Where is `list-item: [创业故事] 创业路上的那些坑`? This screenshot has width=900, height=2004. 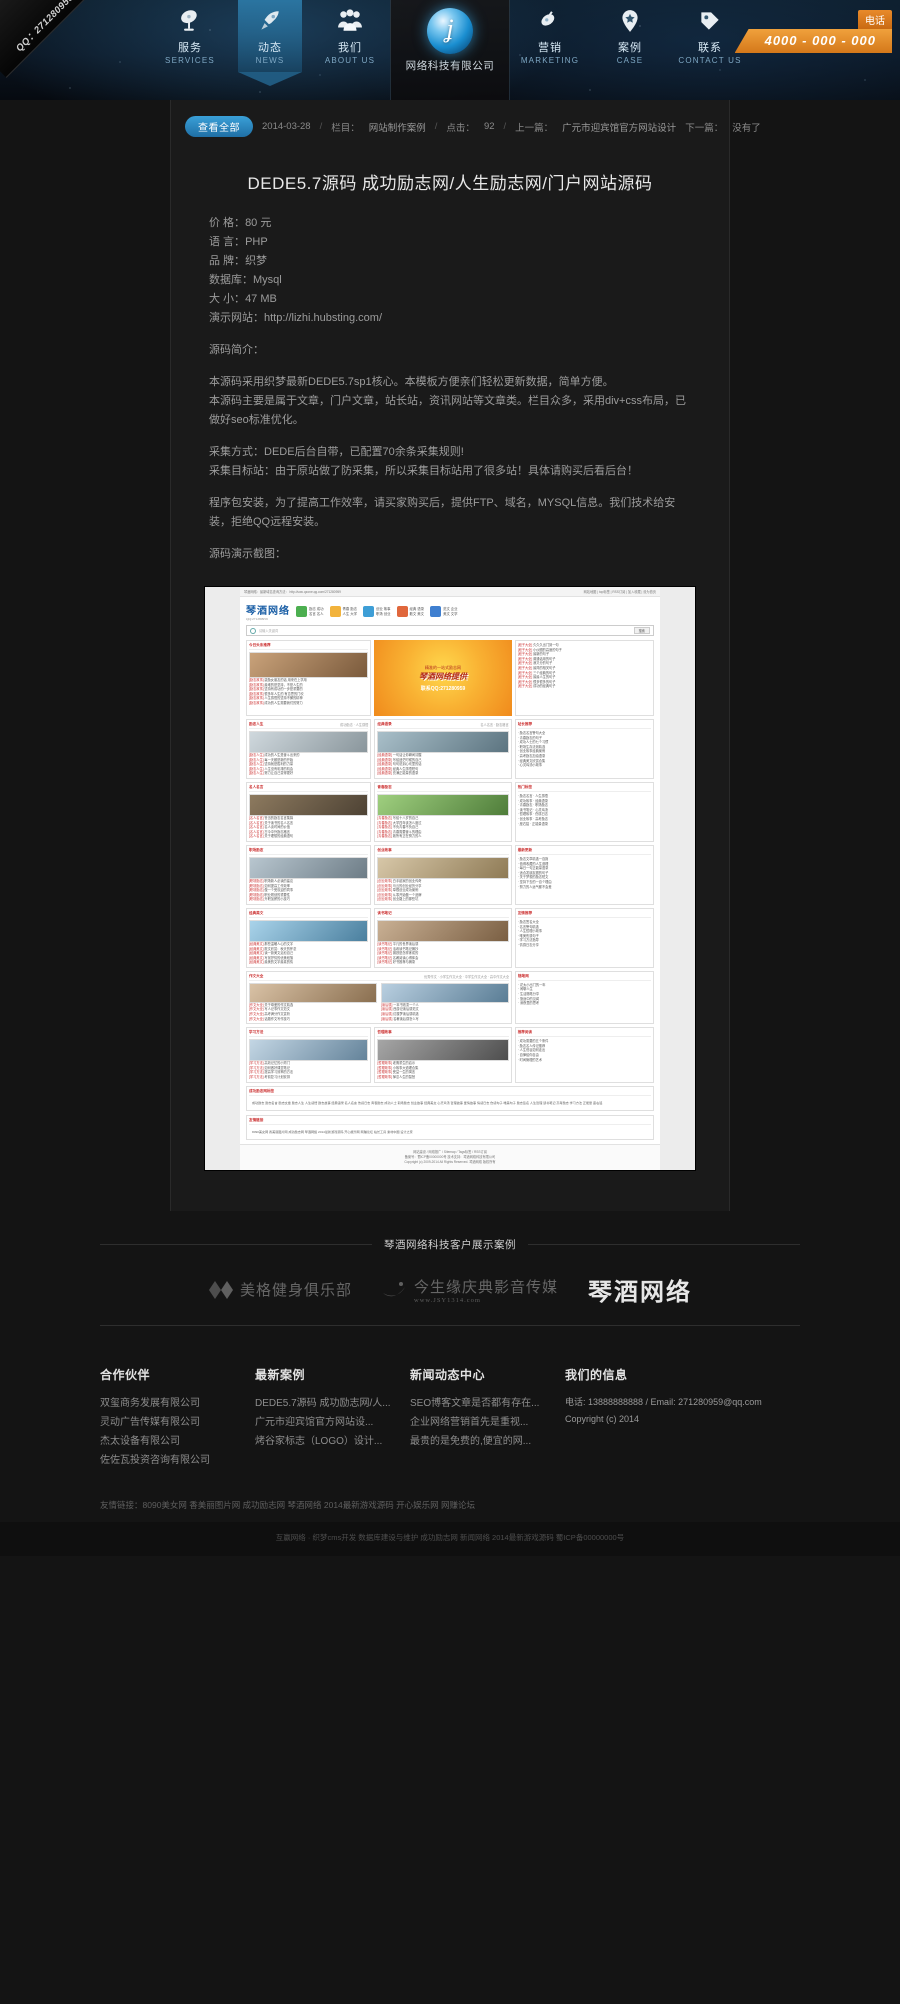
list-item: [创业故事] 创业路上的那些坑 is located at coordinates (442, 899).